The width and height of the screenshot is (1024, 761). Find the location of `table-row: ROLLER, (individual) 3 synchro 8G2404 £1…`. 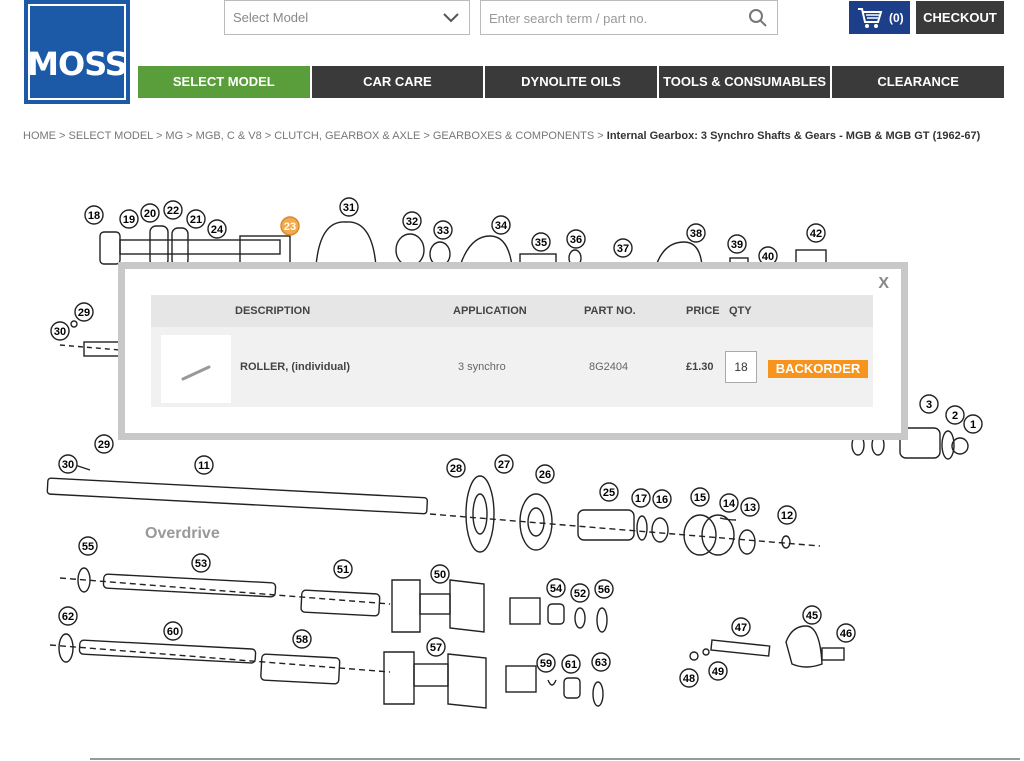

table-row: ROLLER, (individual) 3 synchro 8G2404 £1… is located at coordinates (512, 367).